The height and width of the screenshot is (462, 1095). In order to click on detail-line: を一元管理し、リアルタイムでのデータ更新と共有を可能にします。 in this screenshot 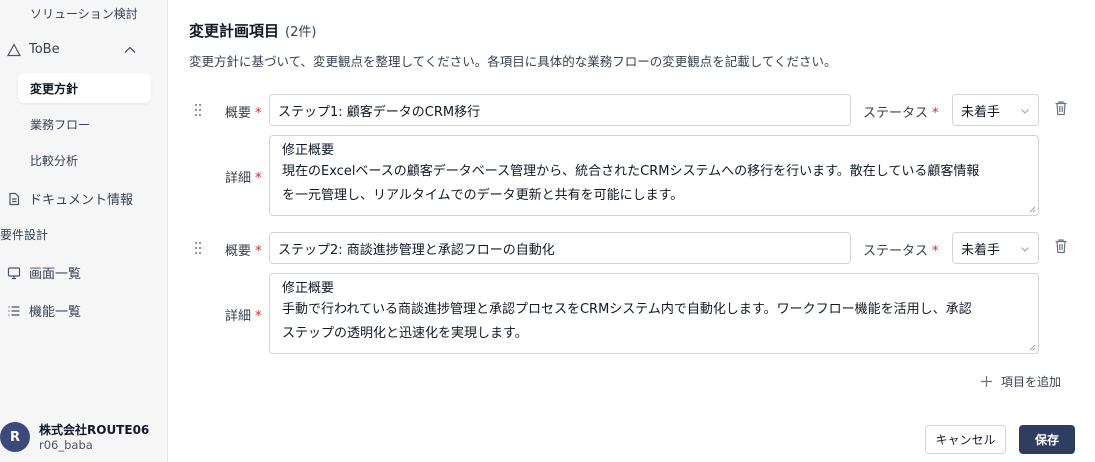, I will do `click(483, 195)`.